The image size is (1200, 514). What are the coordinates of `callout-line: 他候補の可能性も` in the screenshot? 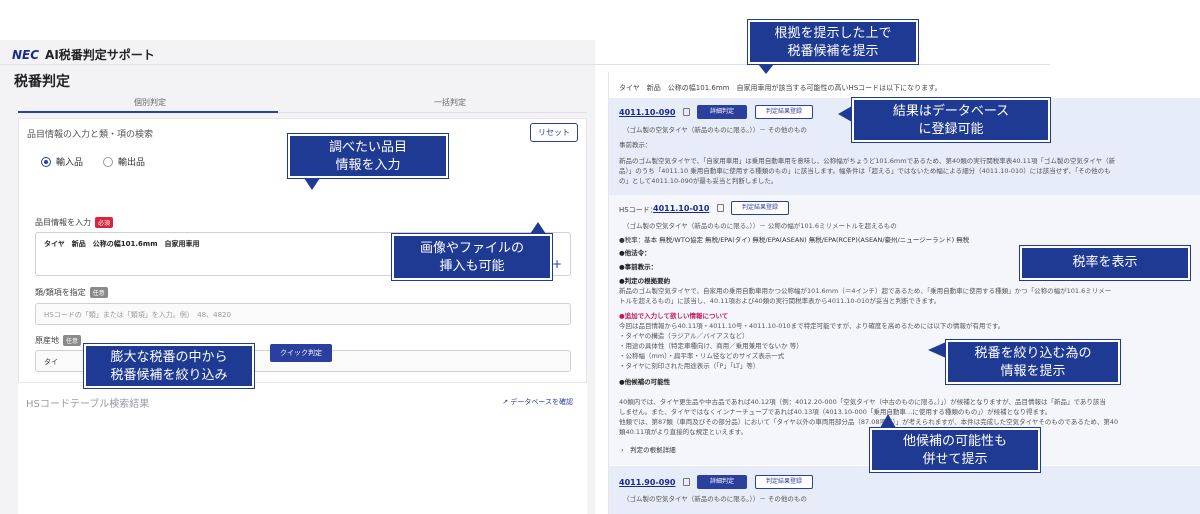 It's located at (954, 441).